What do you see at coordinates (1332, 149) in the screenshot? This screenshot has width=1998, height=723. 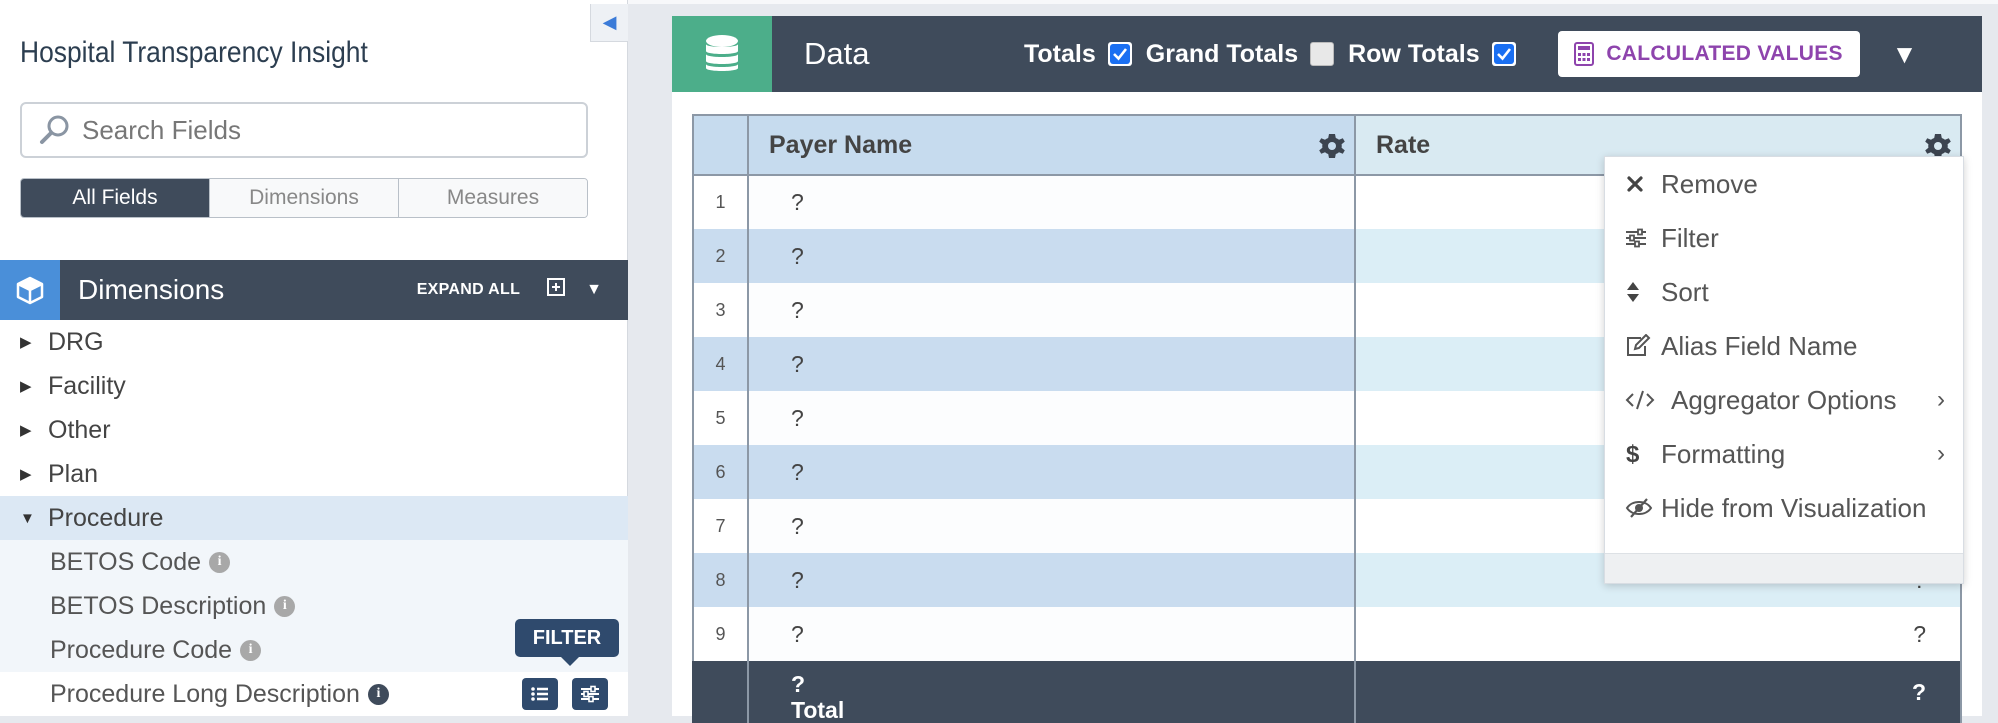 I see `gear-icon` at bounding box center [1332, 149].